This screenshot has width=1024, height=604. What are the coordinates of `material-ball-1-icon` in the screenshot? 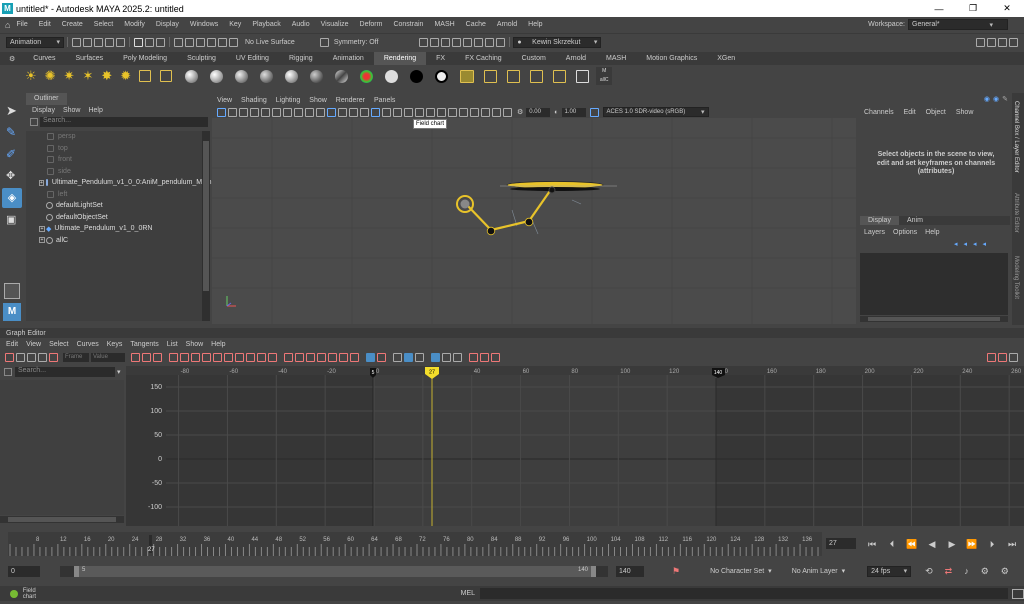 It's located at (192, 76).